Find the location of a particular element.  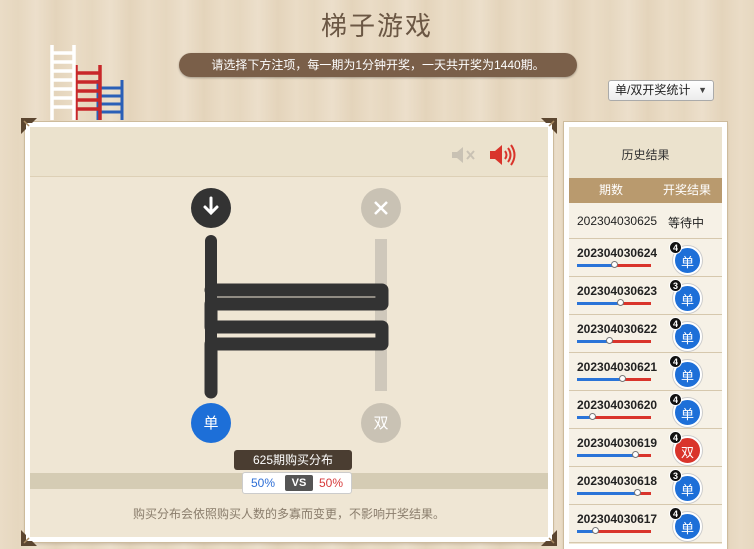

history-row: 202304030622 单 4 is located at coordinates (645, 334).